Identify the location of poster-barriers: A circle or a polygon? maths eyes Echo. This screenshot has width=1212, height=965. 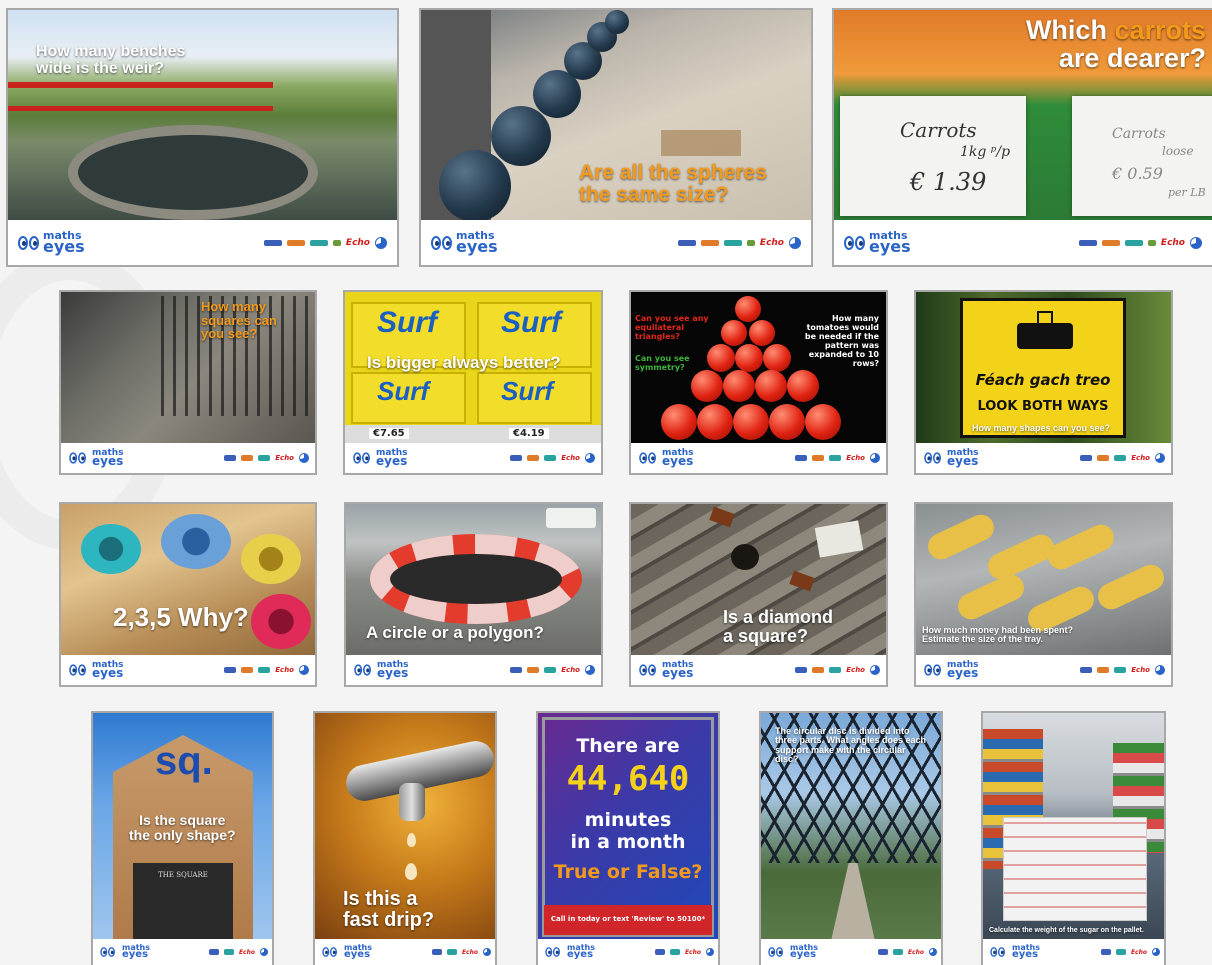
(473, 594).